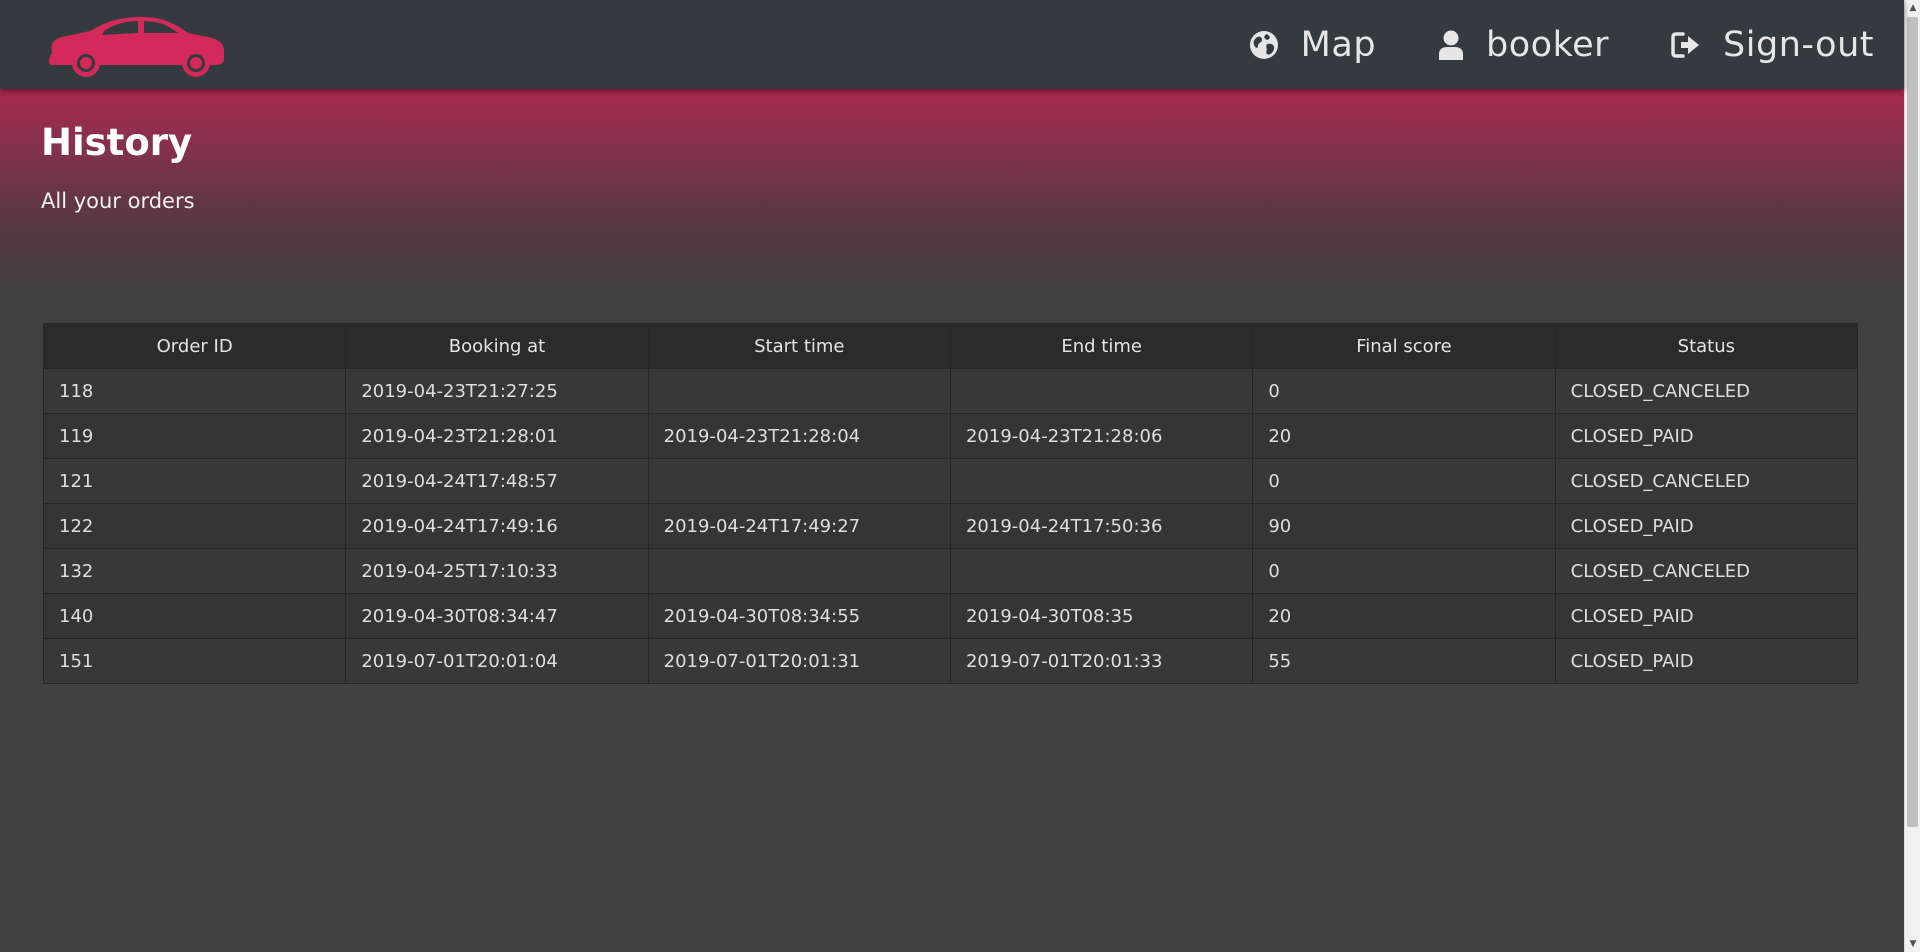 The image size is (1920, 952). What do you see at coordinates (1912, 422) in the screenshot?
I see `scrollbar-thumb` at bounding box center [1912, 422].